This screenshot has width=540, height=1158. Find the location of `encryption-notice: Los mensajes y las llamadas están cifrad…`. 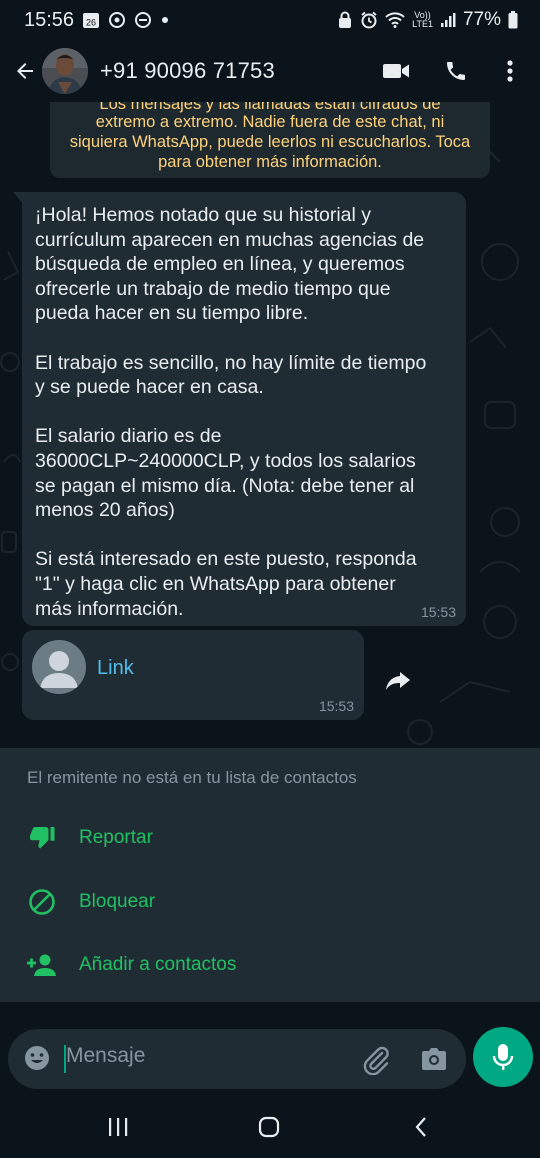

encryption-notice: Los mensajes y las llamadas están cifrad… is located at coordinates (270, 140).